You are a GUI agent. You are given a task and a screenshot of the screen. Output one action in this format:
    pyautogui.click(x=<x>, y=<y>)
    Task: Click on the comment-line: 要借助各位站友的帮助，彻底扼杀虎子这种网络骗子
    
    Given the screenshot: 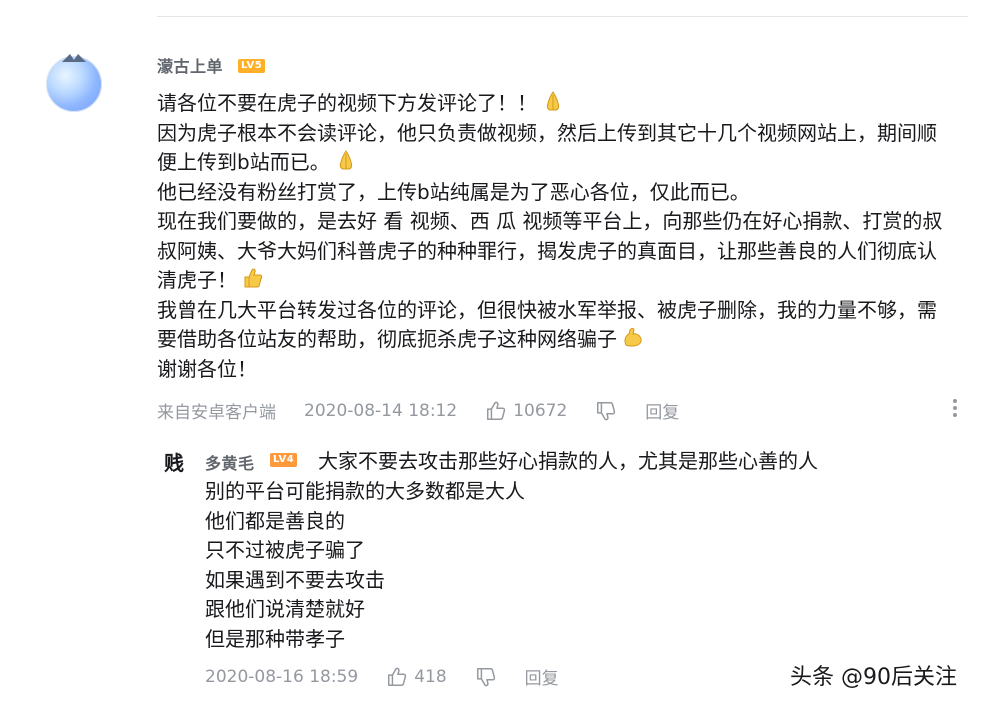 What is the action you would take?
    pyautogui.click(x=387, y=339)
    